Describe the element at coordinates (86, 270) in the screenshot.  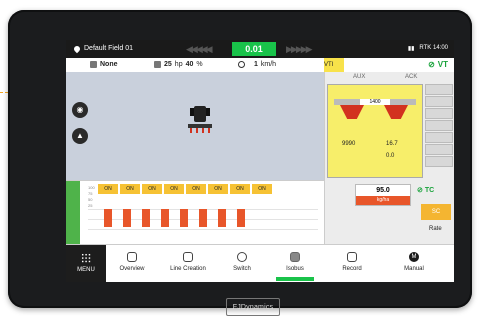
I see `menu-label: MENU` at that location.